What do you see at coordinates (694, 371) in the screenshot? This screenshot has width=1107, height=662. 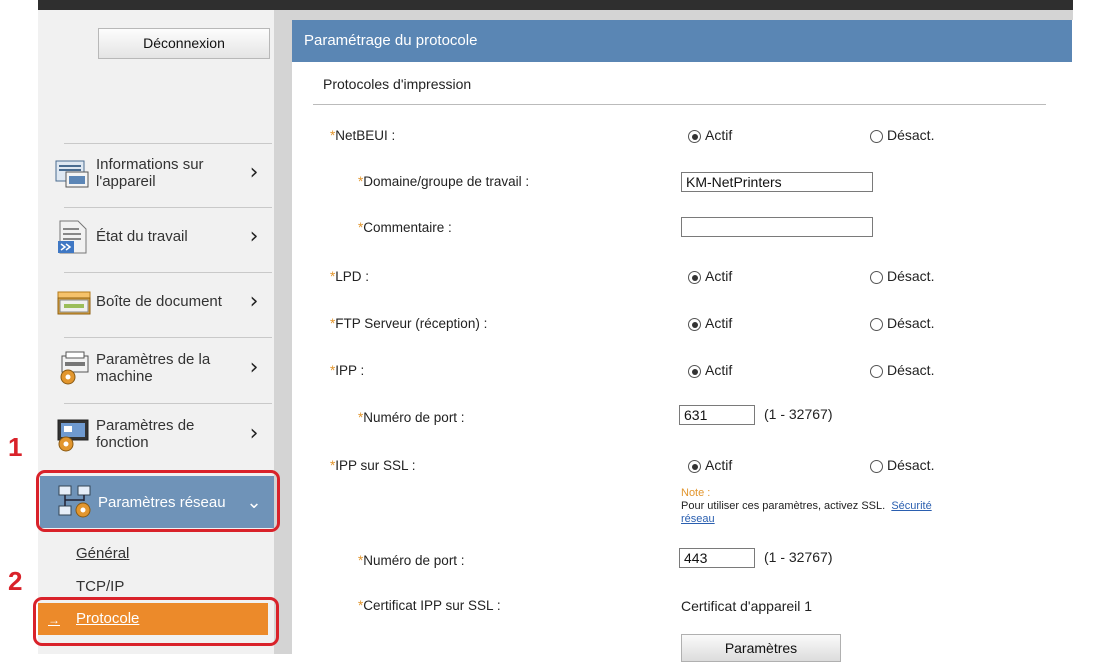 I see `ipp-on-radio` at bounding box center [694, 371].